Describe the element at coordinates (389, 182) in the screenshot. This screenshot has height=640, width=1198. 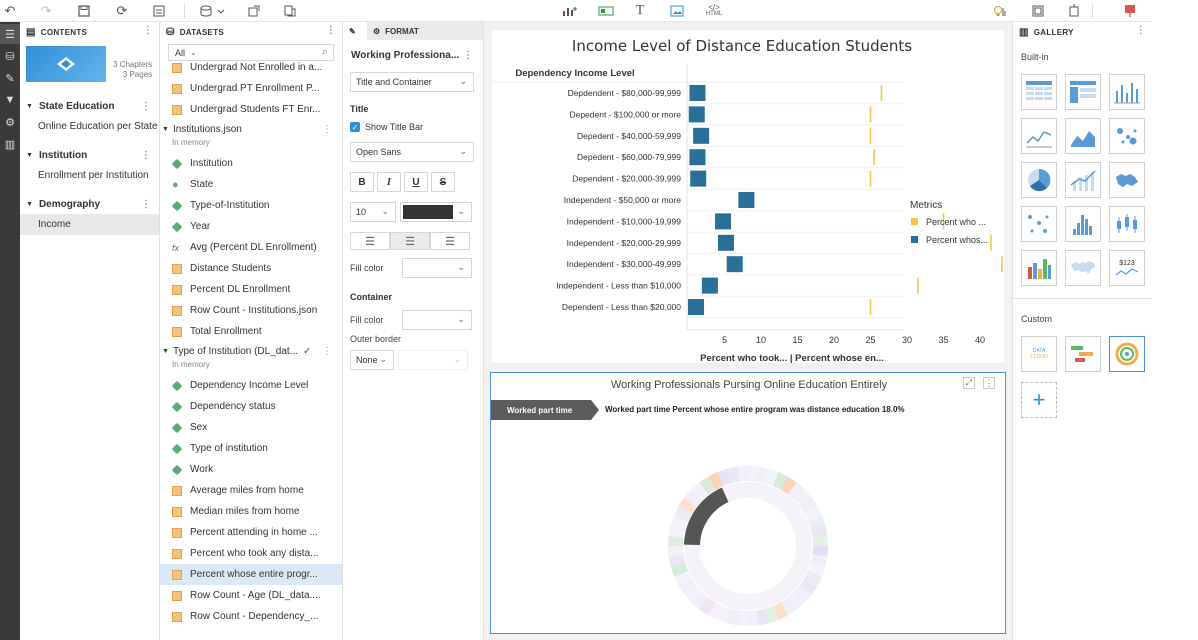
I see `italic-button: I` at that location.